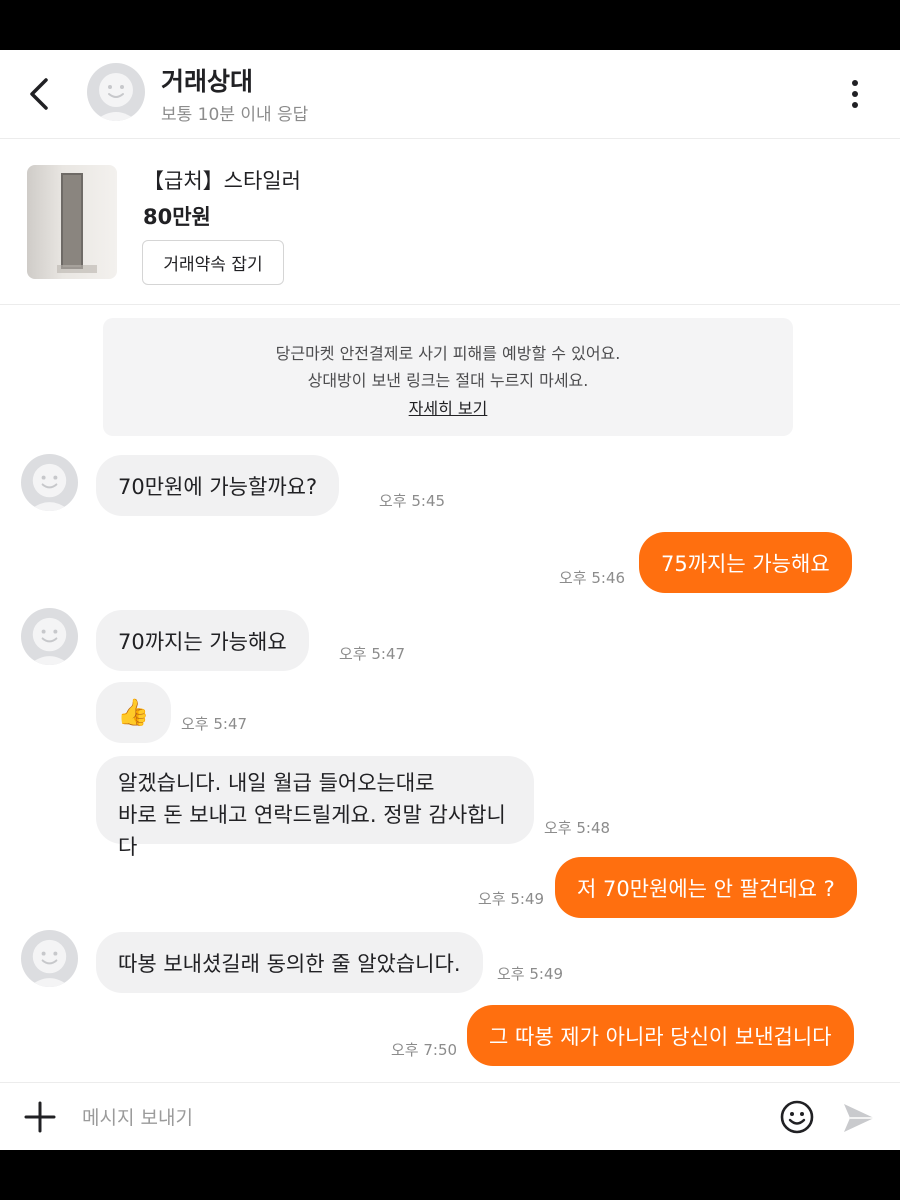 The image size is (900, 1200). Describe the element at coordinates (448, 353) in the screenshot. I see `notice-line: 당근마켓 안전결제로 사기 피해를 예방할 수 있어요.` at that location.